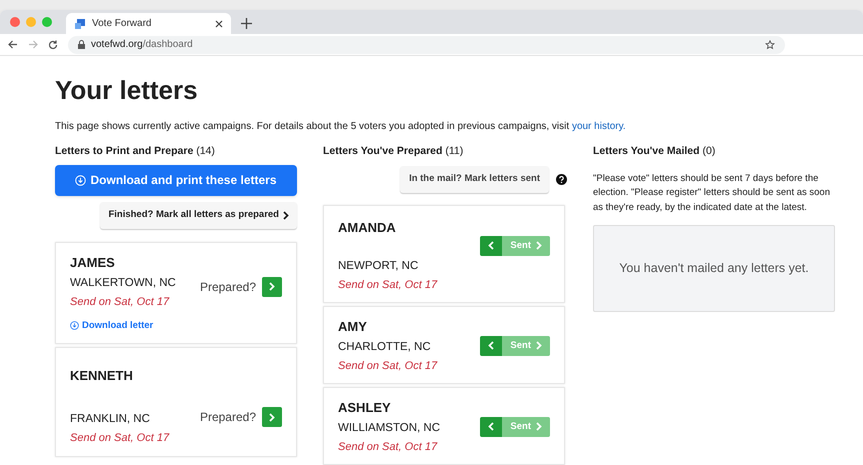  What do you see at coordinates (33, 44) in the screenshot?
I see `forward-icon` at bounding box center [33, 44].